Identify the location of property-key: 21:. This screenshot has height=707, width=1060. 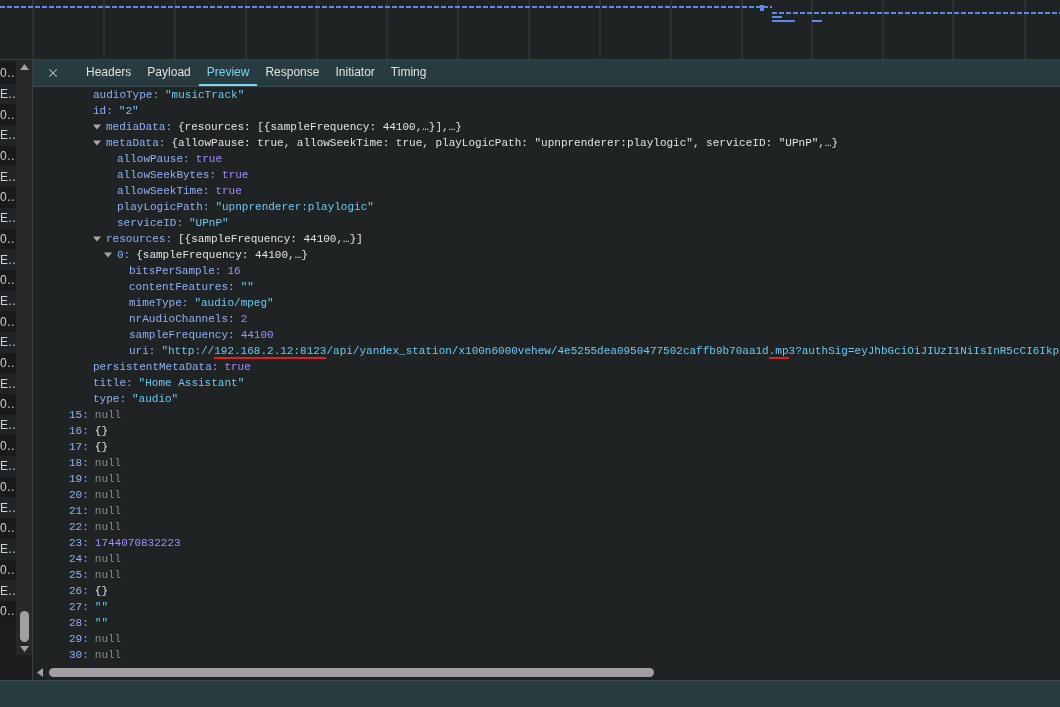
(79, 511).